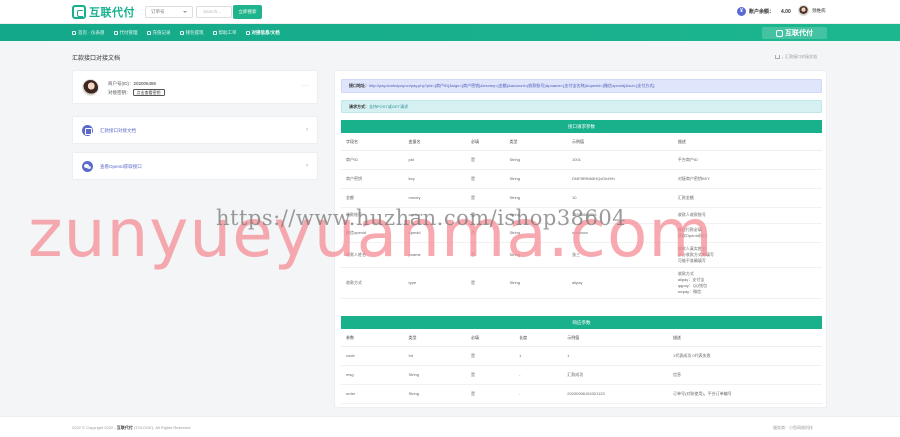  Describe the element at coordinates (121, 83) in the screenshot. I see `merchant-id-label: 商户号(ID)：` at that location.